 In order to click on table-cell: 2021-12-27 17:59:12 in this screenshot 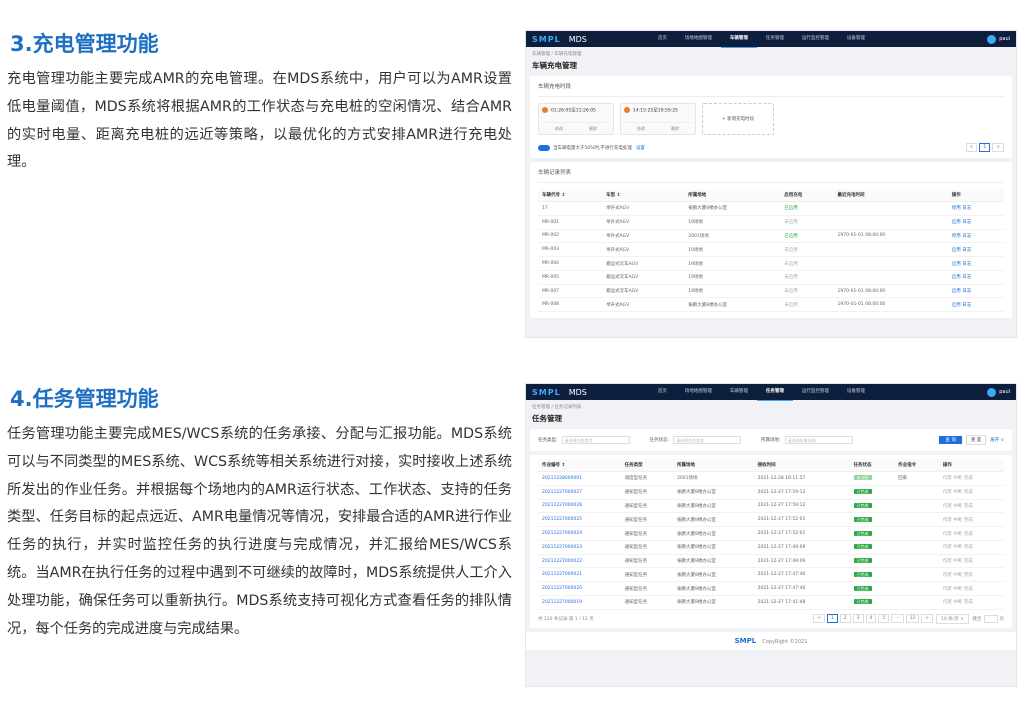, I will do `click(801, 492)`.